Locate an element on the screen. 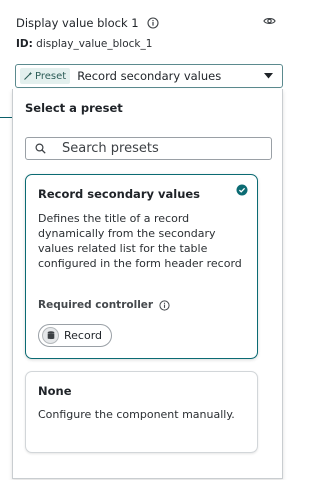  select-value: Record secondary values is located at coordinates (149, 76).